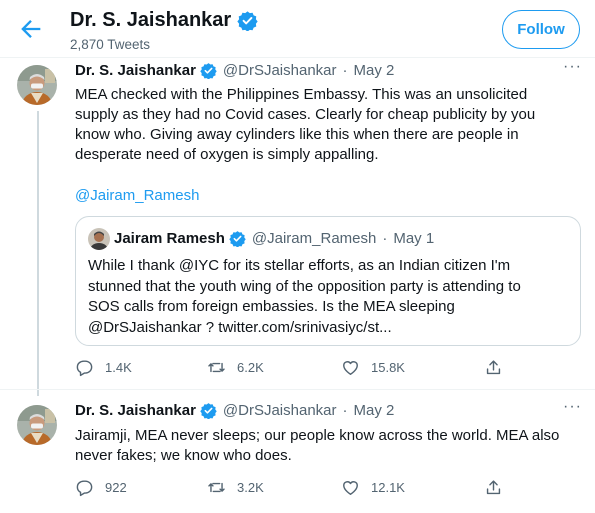 This screenshot has width=595, height=513. What do you see at coordinates (274, 487) in the screenshot?
I see `retweet-button: 3.2K` at bounding box center [274, 487].